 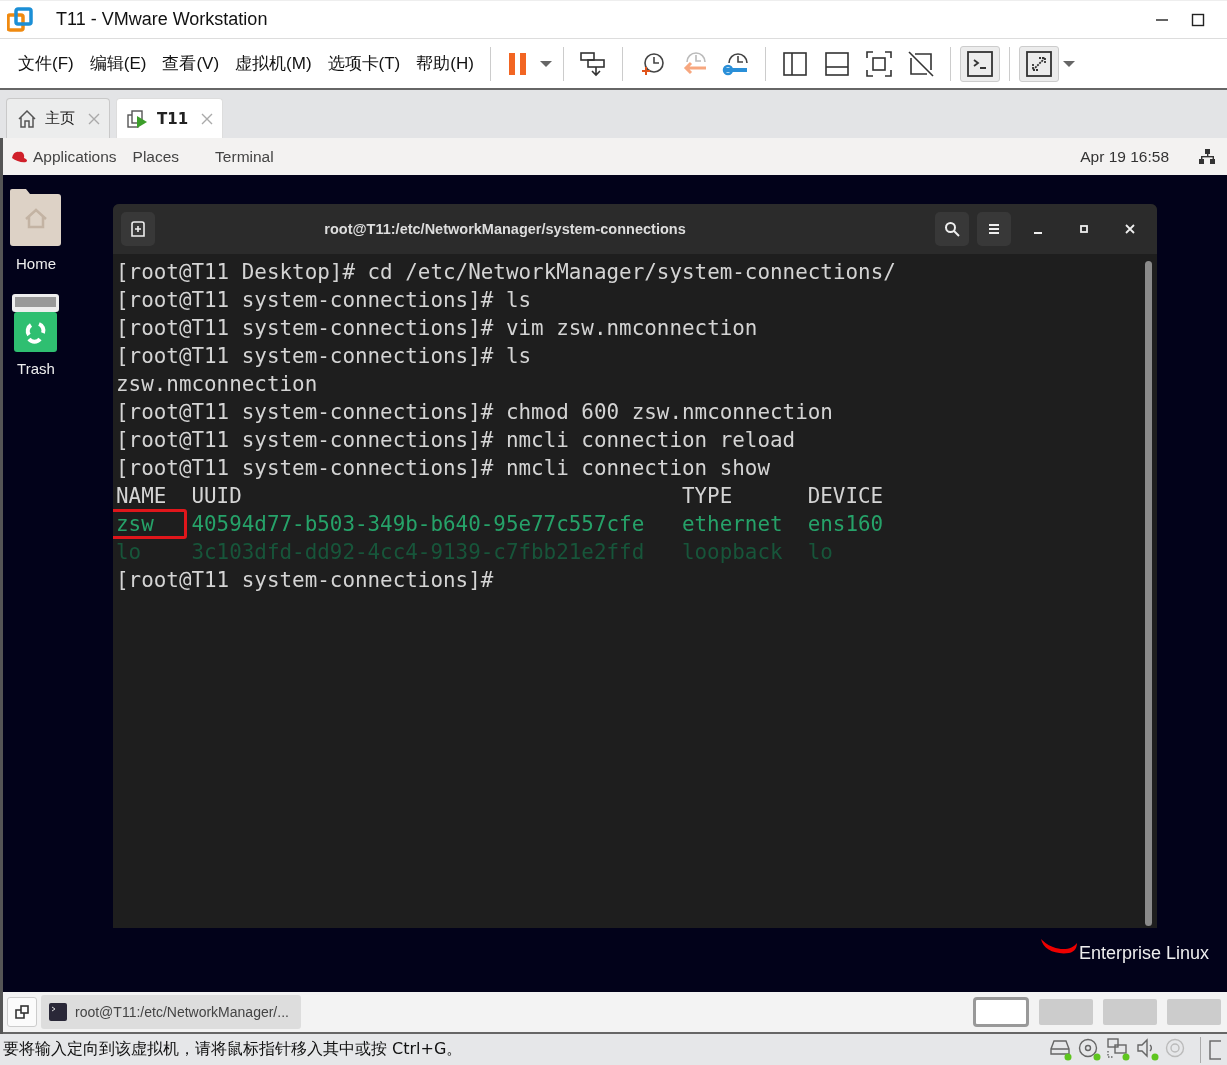 What do you see at coordinates (456, 440) in the screenshot?
I see `terminal-line: [root@T11 system-connections]# nmcli connection reload` at bounding box center [456, 440].